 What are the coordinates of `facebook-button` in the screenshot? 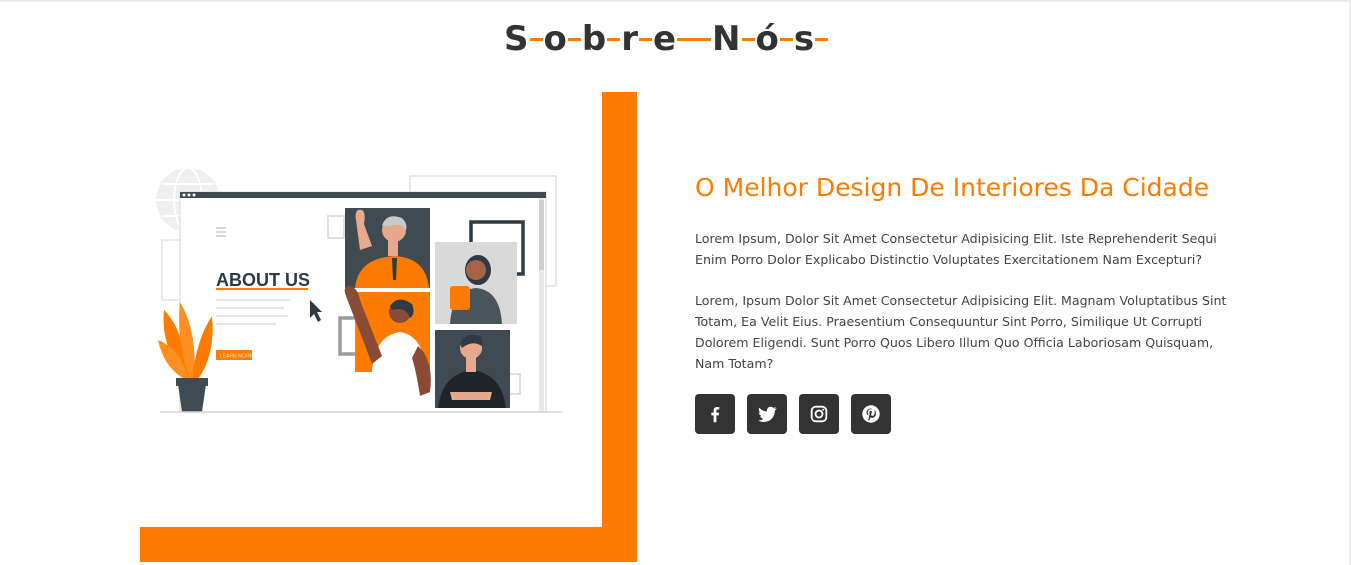 It's located at (715, 414).